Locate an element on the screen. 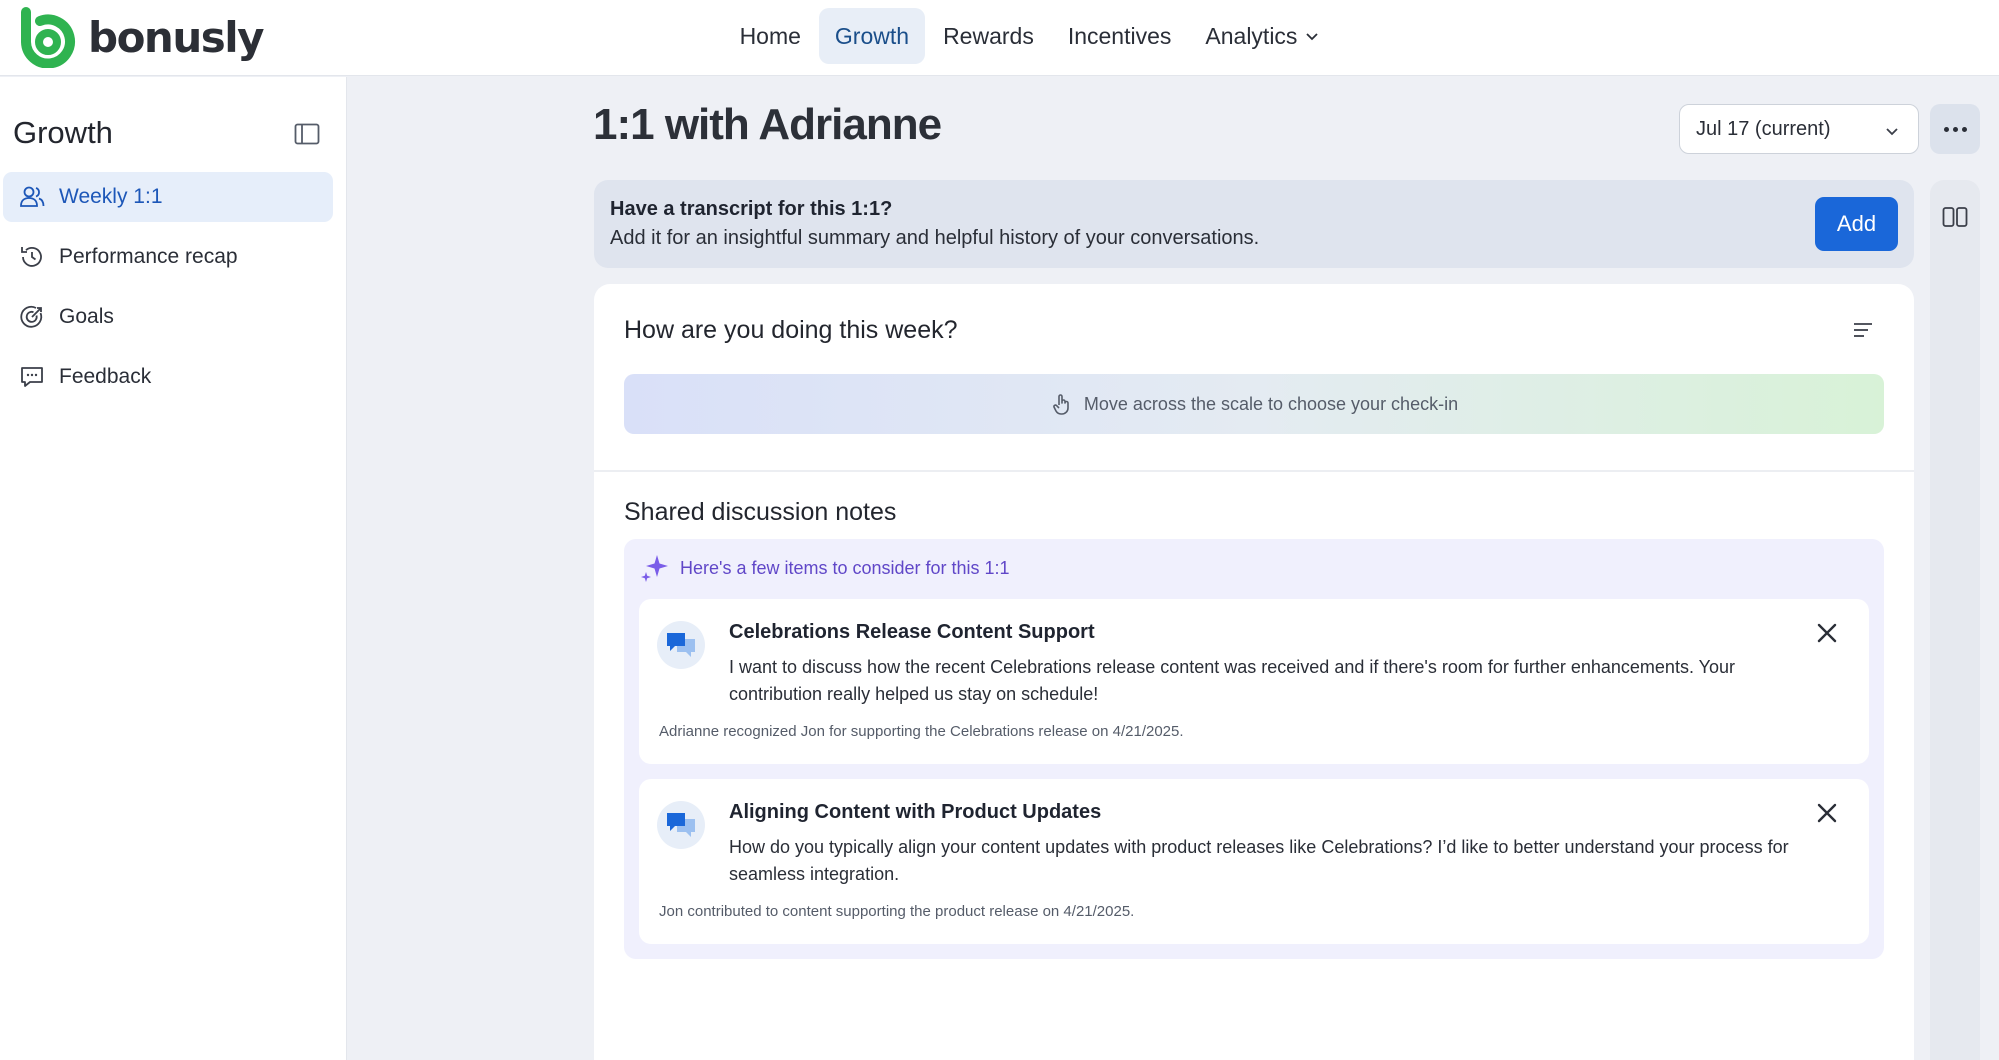  sidebar-item-feedback: Feedback is located at coordinates (168, 377).